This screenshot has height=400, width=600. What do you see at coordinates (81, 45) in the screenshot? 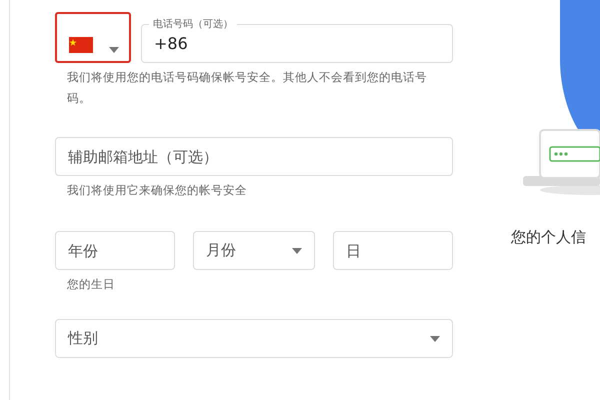
I see `flag-icon` at bounding box center [81, 45].